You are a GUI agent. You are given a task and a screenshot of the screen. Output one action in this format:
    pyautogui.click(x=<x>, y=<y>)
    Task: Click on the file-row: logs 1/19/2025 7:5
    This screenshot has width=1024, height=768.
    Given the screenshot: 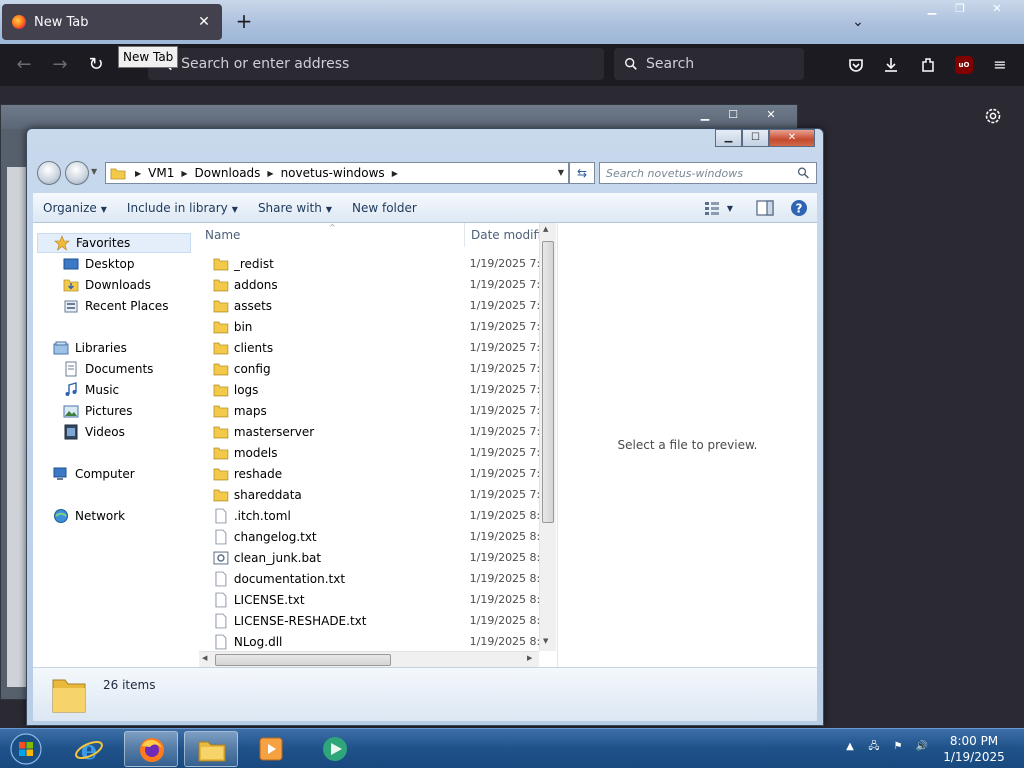 What is the action you would take?
    pyautogui.click(x=369, y=389)
    